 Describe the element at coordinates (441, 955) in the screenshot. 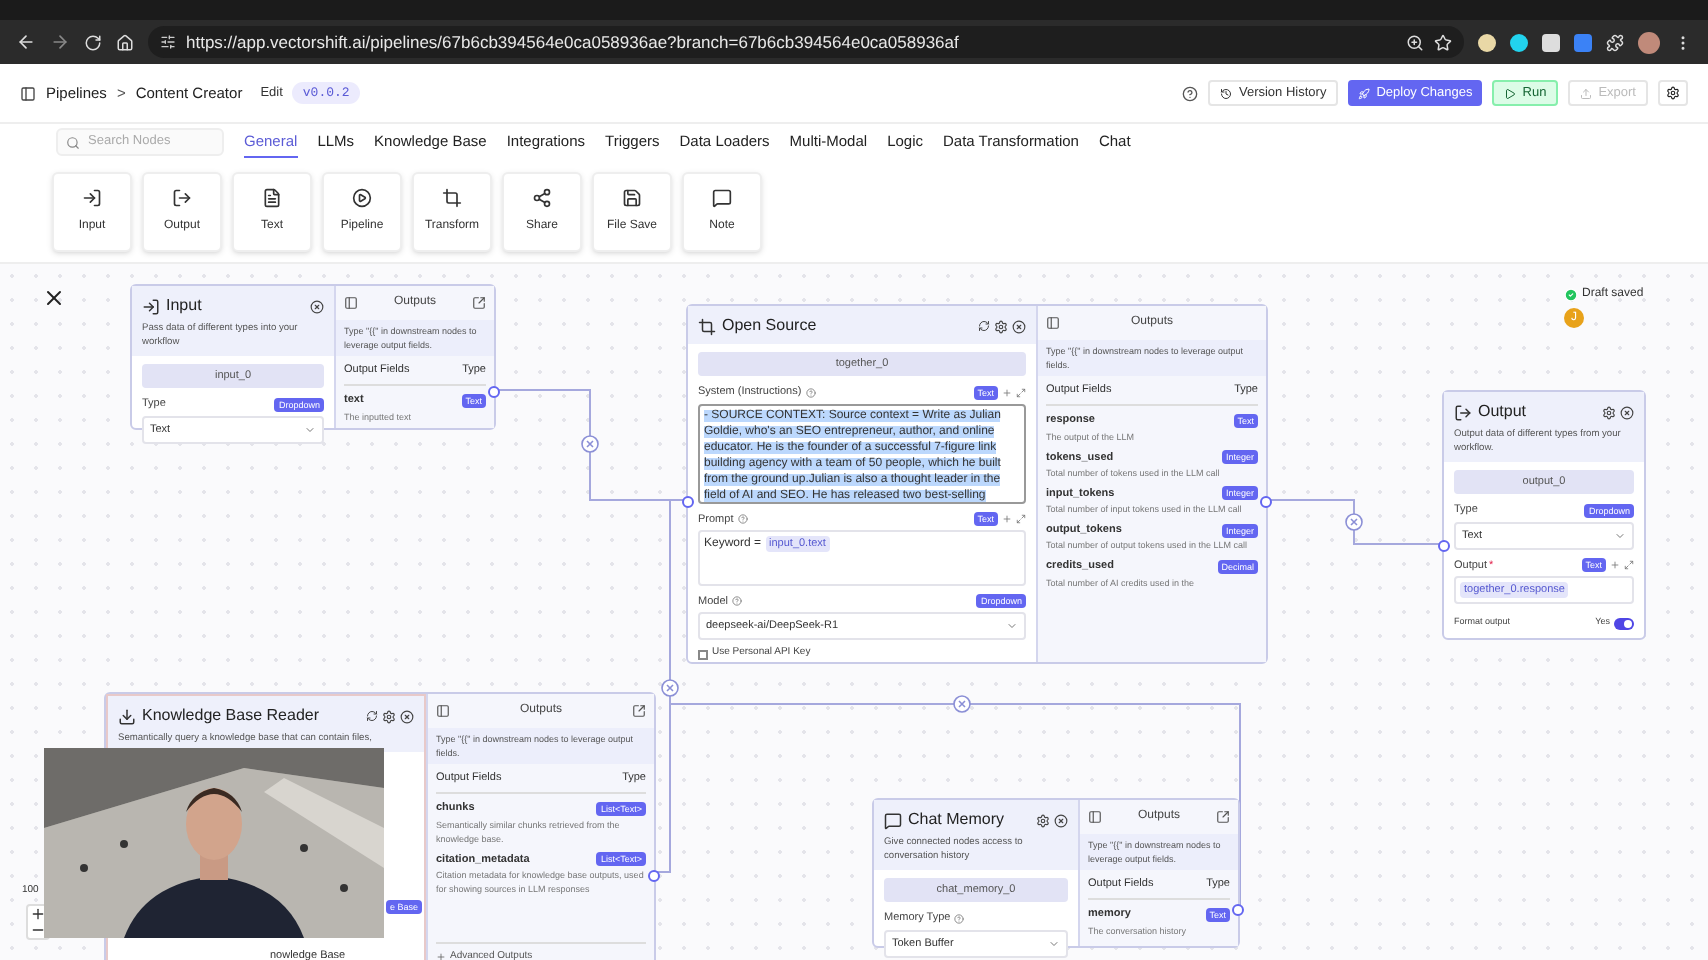

I see `plus-icon` at that location.